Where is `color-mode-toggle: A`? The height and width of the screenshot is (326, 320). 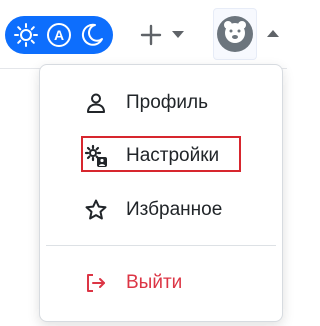 color-mode-toggle: A is located at coordinates (59, 35).